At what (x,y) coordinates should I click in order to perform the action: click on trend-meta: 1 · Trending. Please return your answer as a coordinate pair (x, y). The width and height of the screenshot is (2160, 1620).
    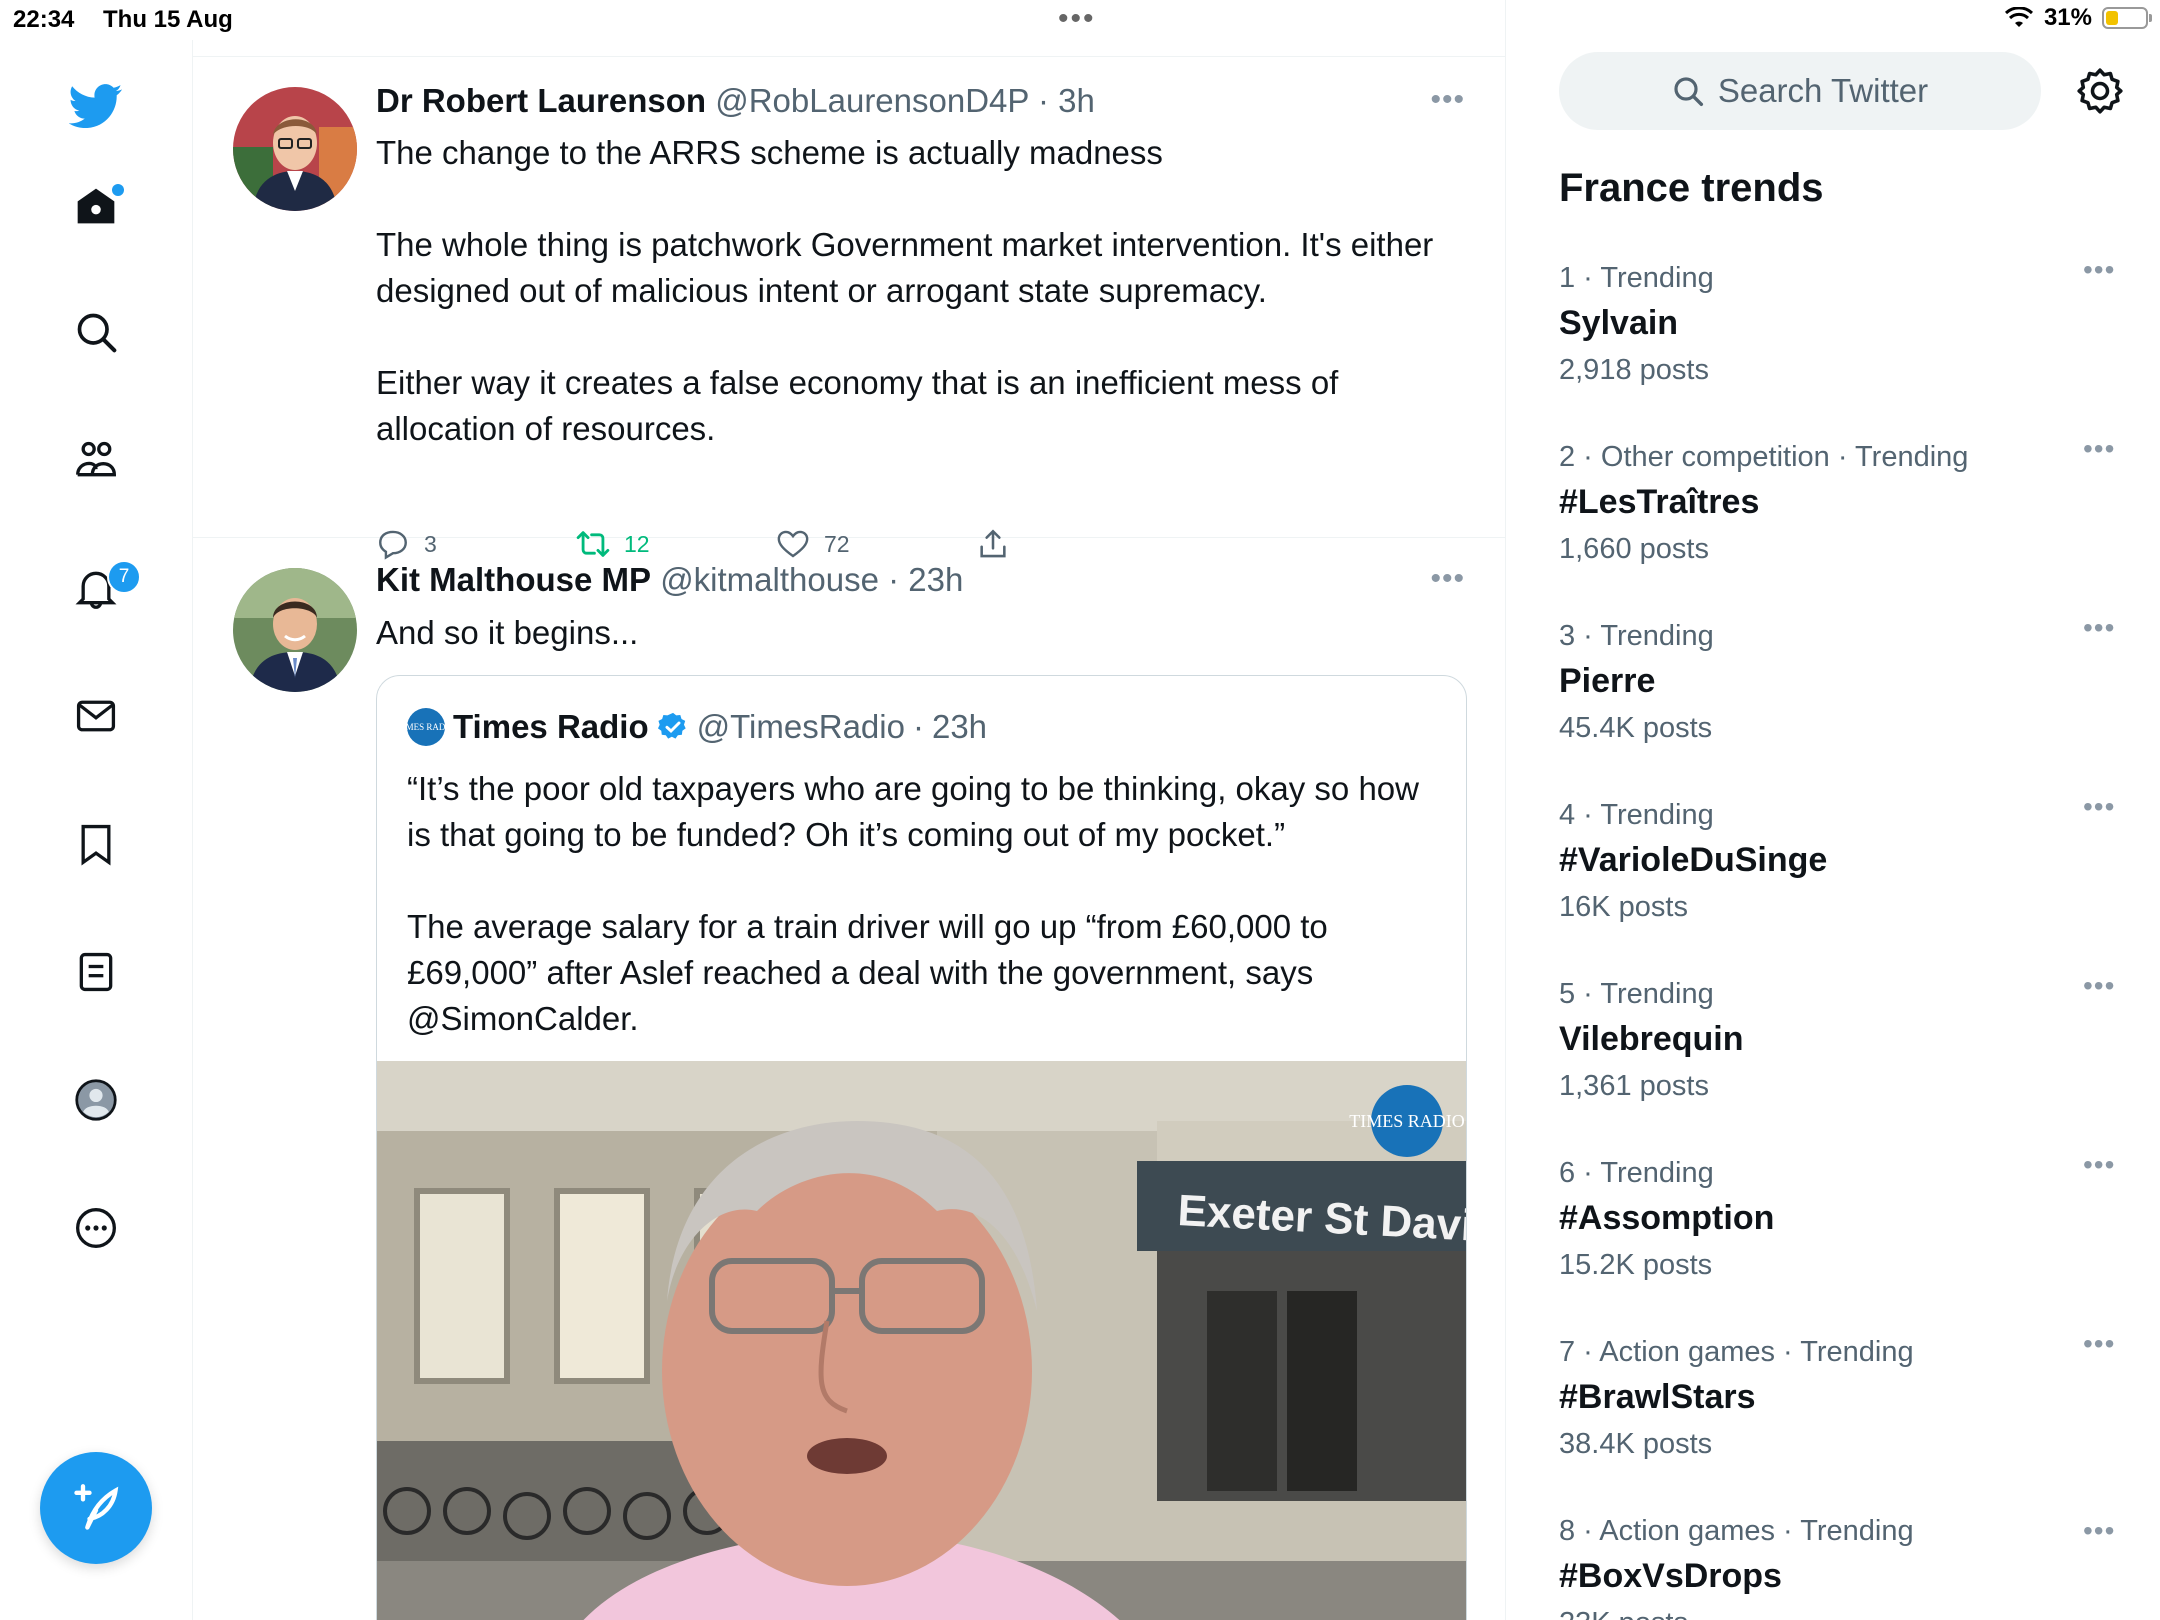
    Looking at the image, I should click on (1636, 278).